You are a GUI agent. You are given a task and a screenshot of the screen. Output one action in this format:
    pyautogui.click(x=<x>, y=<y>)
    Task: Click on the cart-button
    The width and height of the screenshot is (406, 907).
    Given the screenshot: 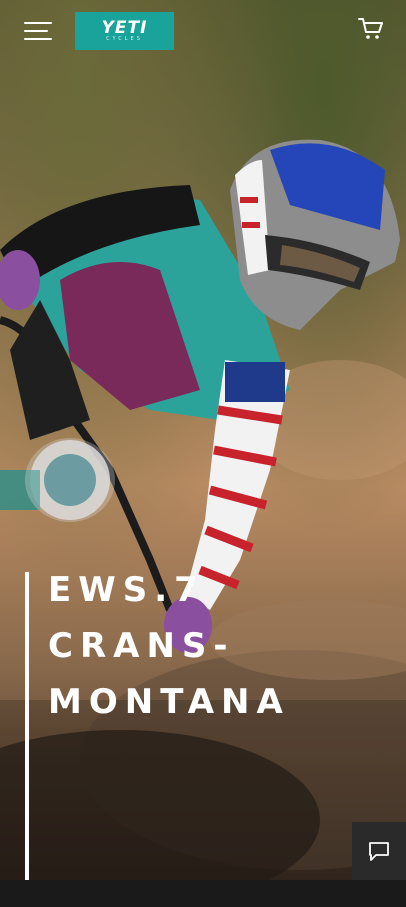 What is the action you would take?
    pyautogui.click(x=371, y=29)
    